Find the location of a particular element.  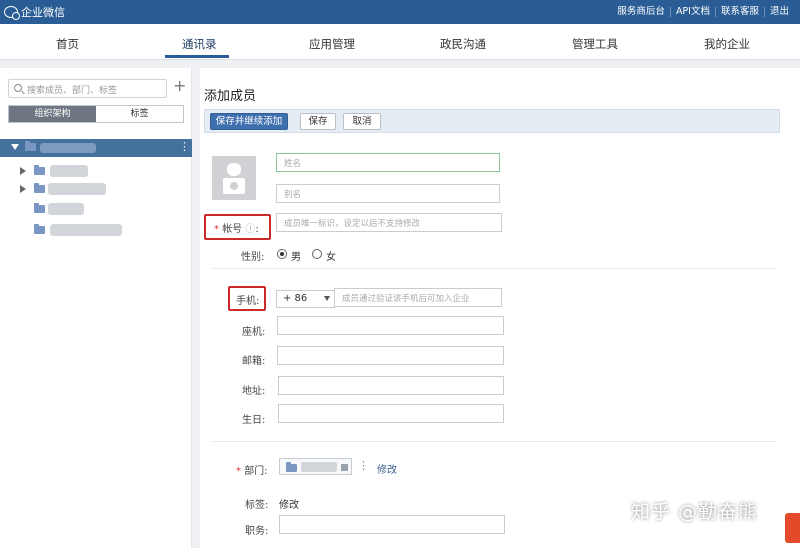

sidebar-segment-control: 组织架构 标签 is located at coordinates (96, 114).